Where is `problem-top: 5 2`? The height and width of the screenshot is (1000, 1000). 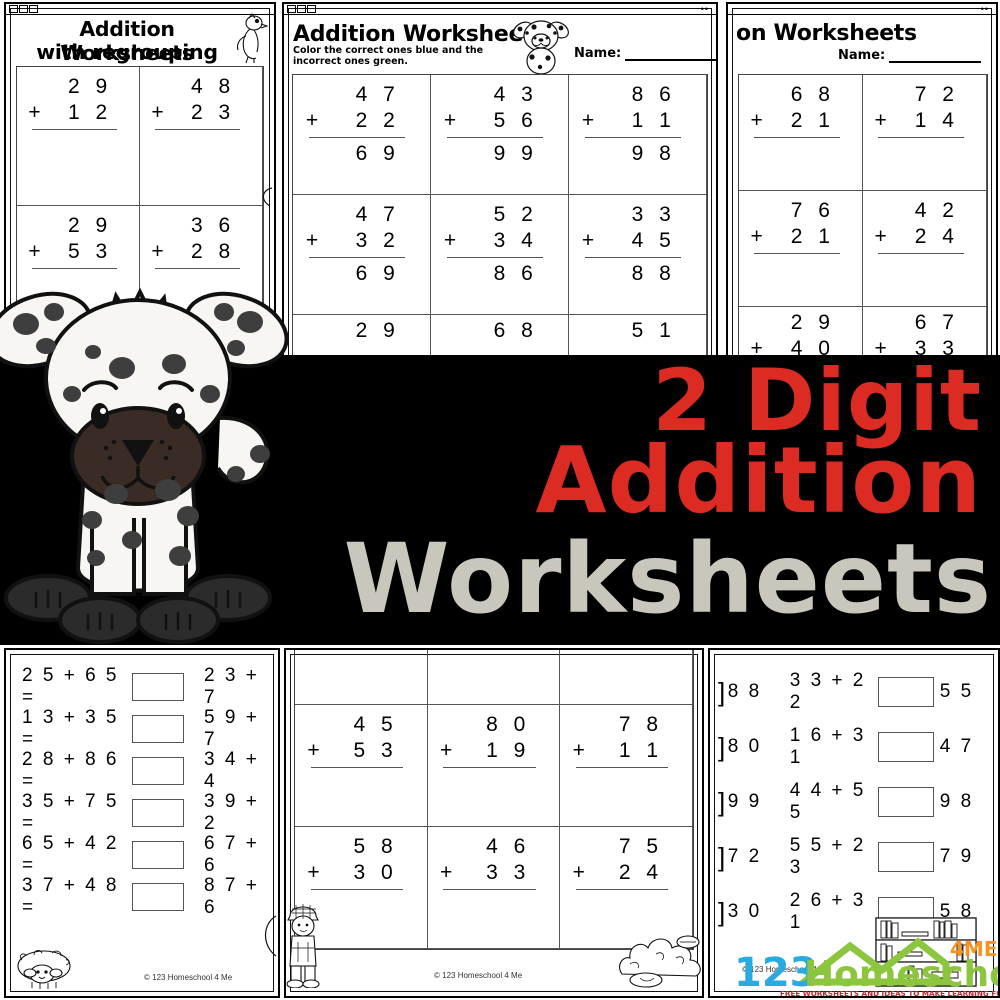
problem-top: 5 2 is located at coordinates (515, 215).